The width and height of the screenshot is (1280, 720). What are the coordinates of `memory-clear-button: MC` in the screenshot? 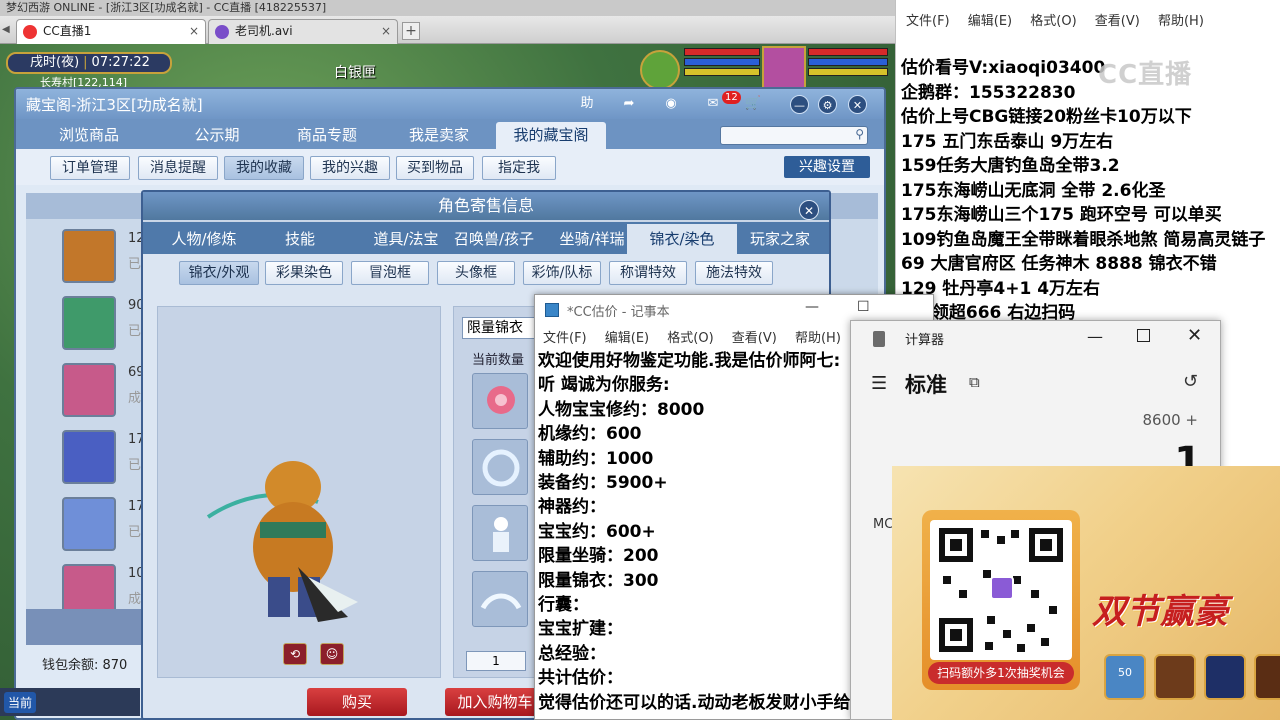 It's located at (883, 524).